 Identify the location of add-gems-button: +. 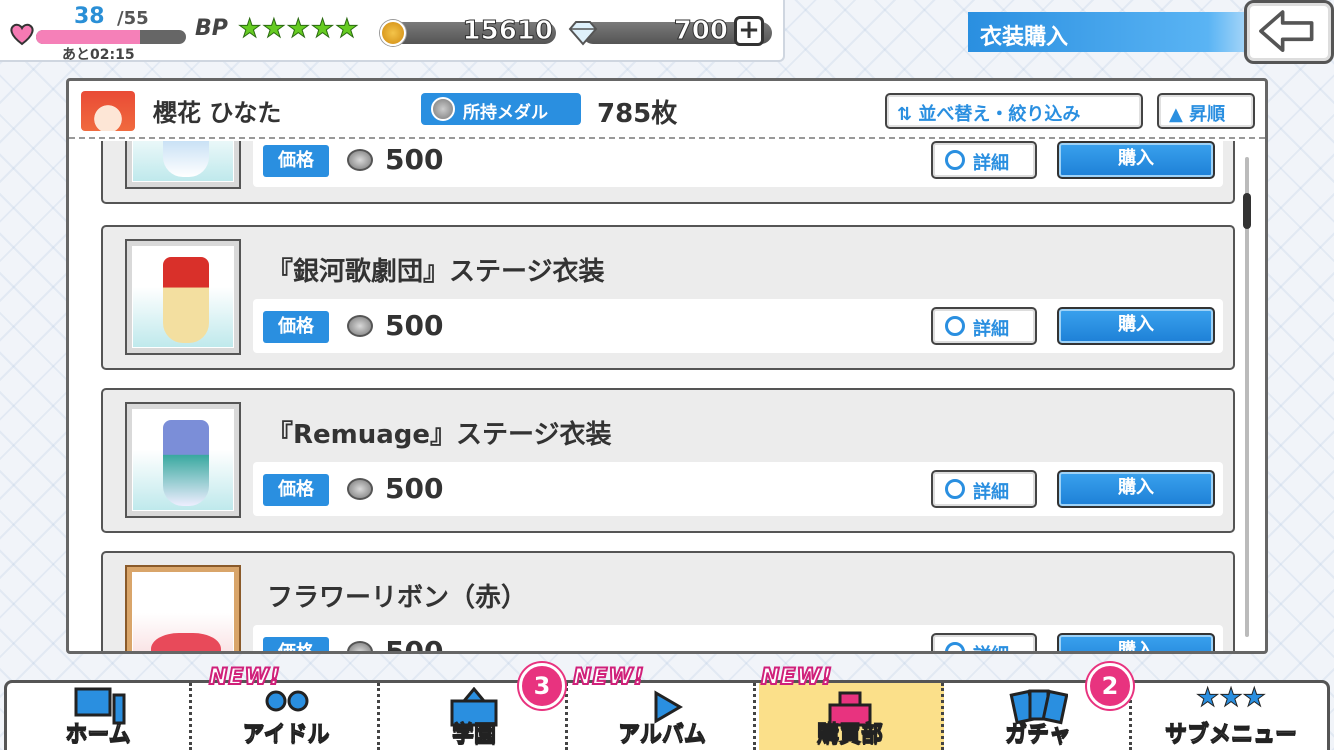
(749, 31).